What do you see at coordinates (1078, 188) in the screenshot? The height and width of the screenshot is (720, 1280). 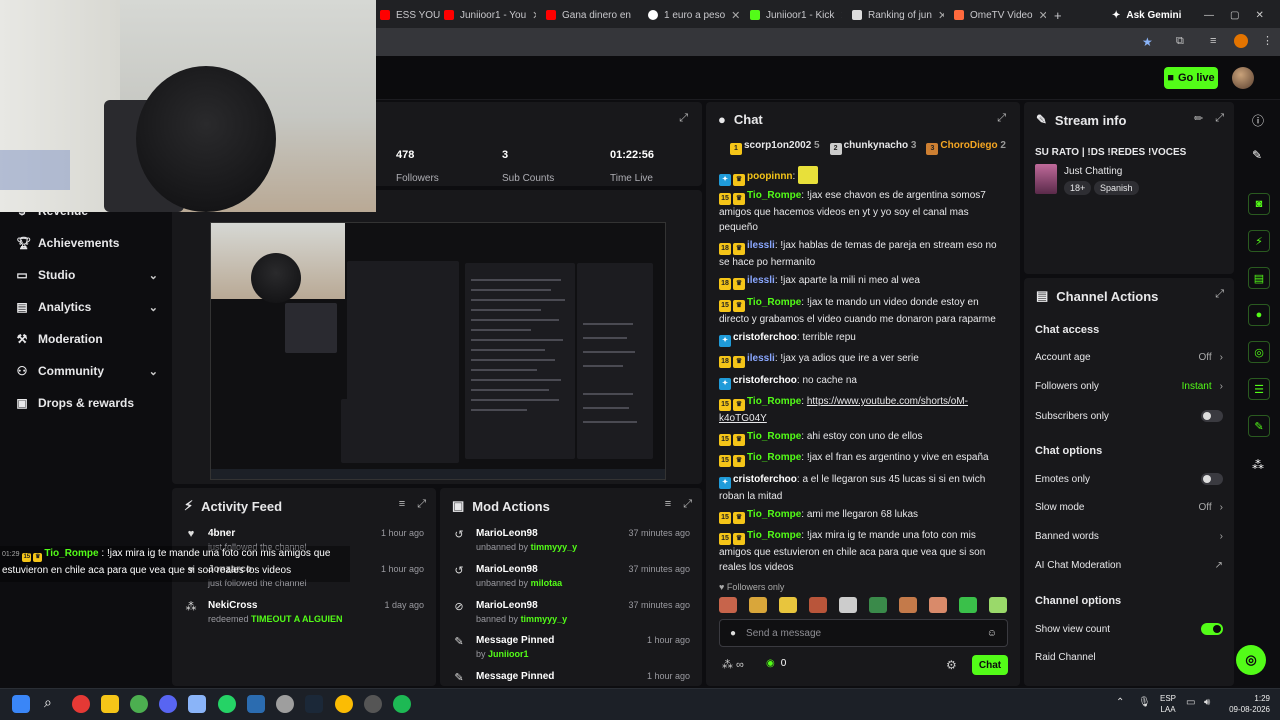 I see `tag: 18+` at bounding box center [1078, 188].